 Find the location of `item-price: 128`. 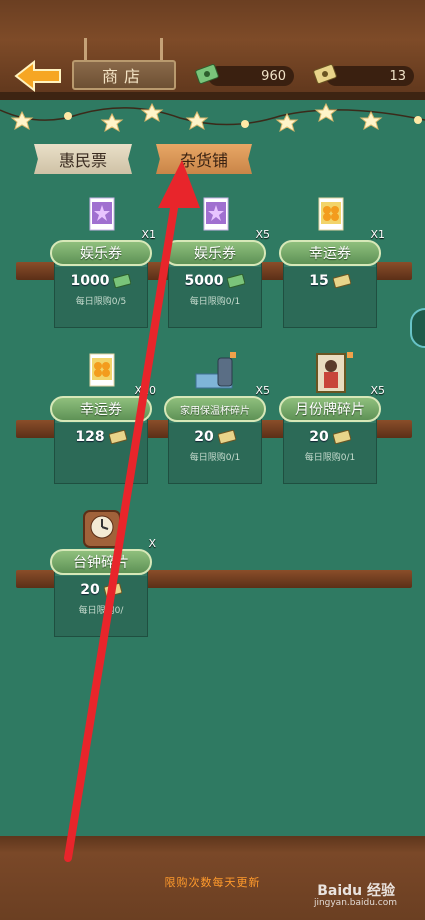

item-price: 128 is located at coordinates (101, 437).